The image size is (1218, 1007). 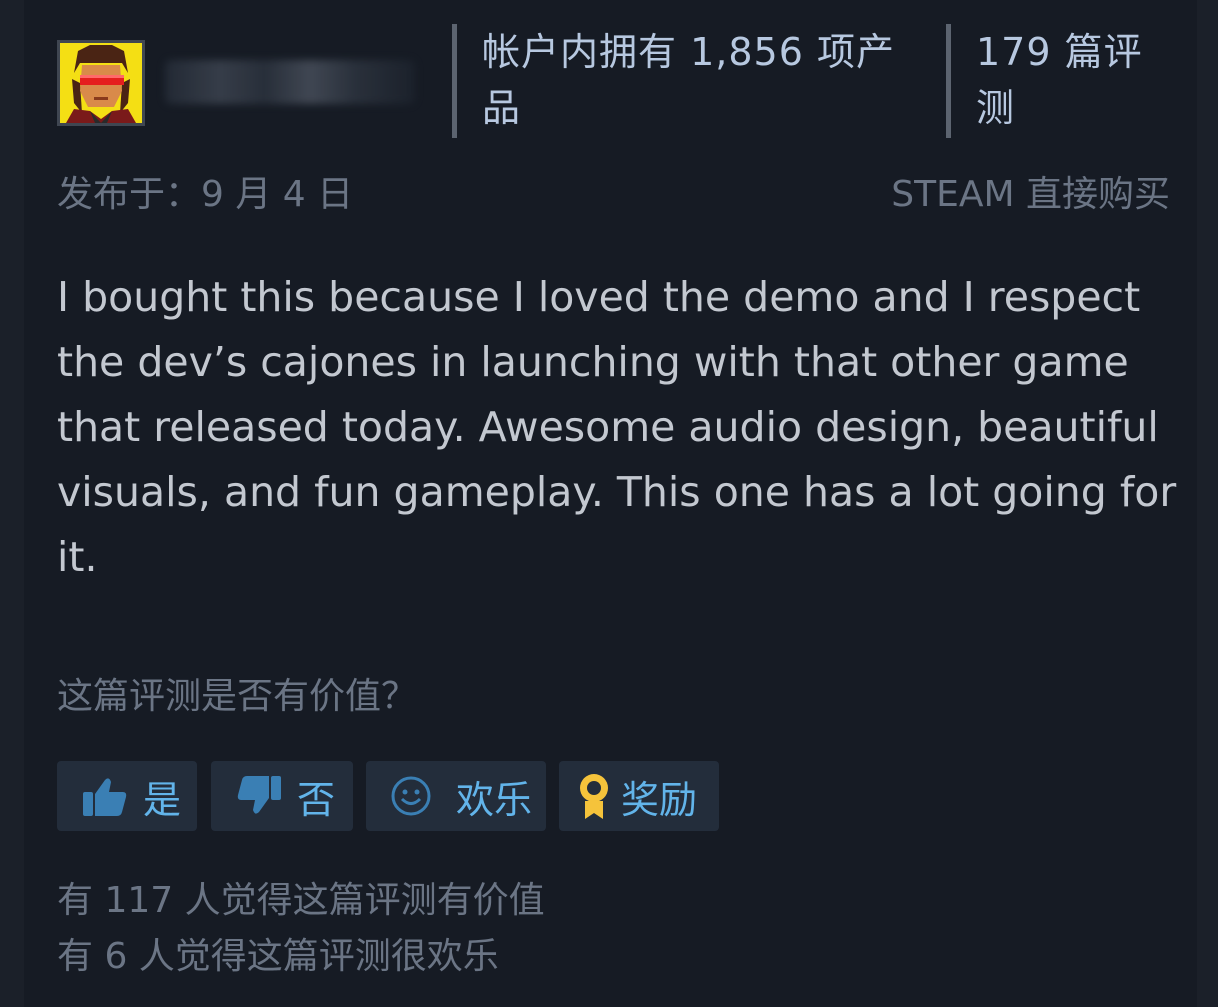 I want to click on vote-funny-button: 欢乐, so click(x=456, y=796).